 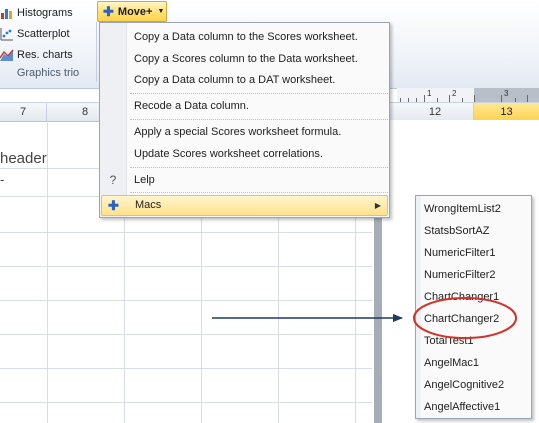 What do you see at coordinates (506, 112) in the screenshot?
I see `column-header-13: 13` at bounding box center [506, 112].